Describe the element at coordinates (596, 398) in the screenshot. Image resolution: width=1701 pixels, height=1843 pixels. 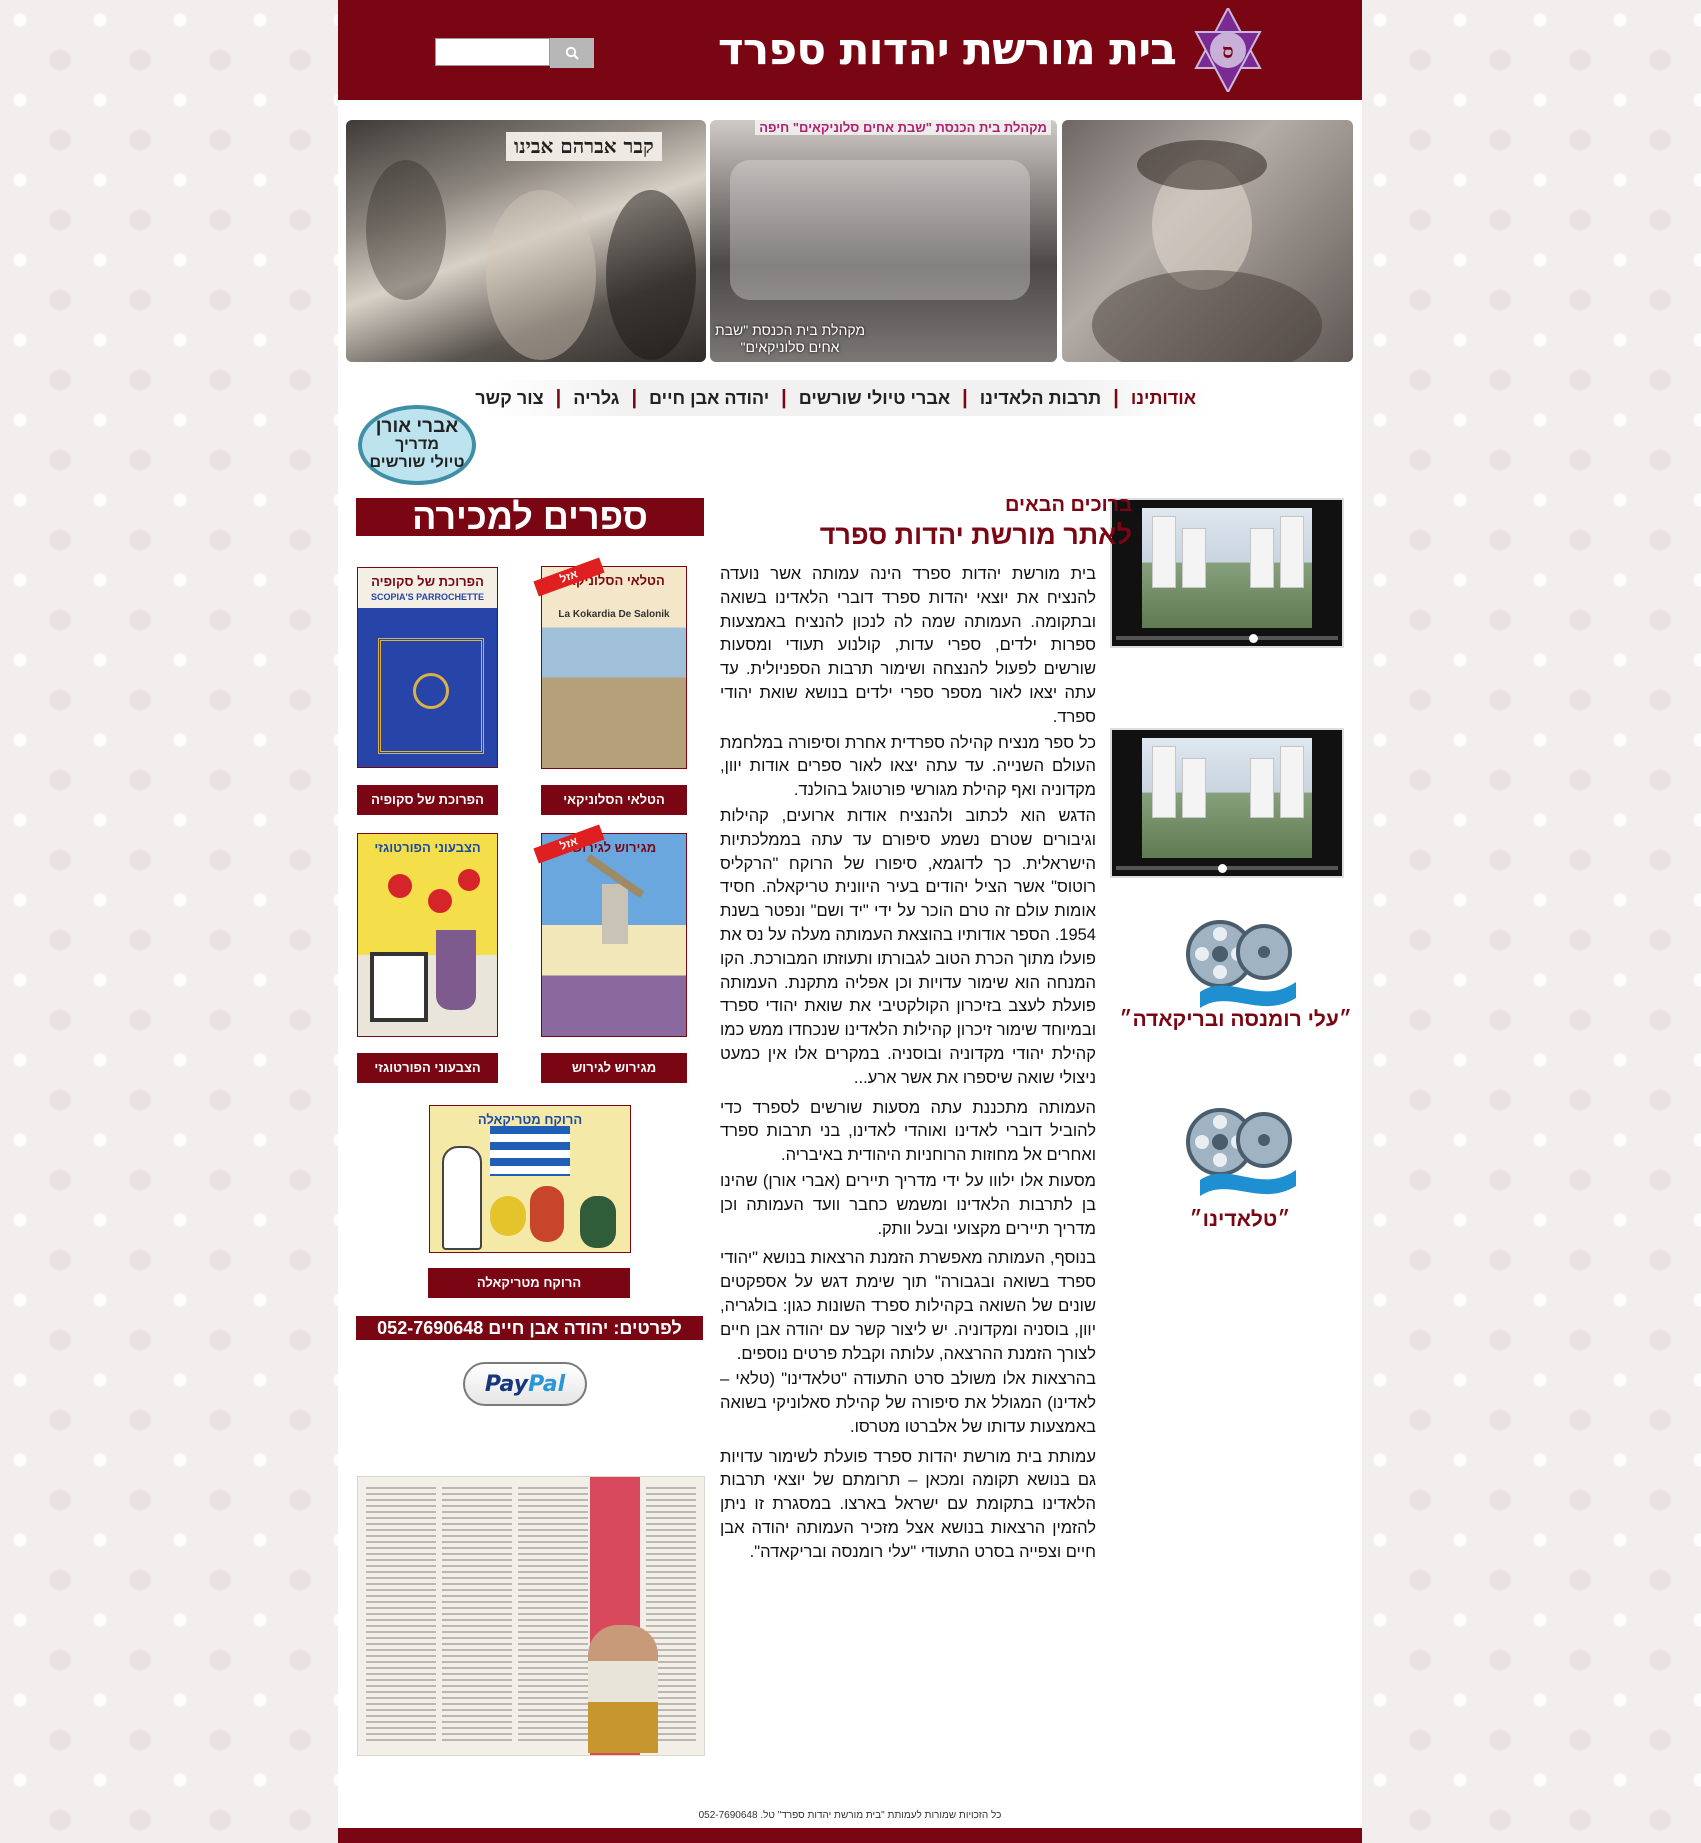
I see `nav-item-gallery: גלריה` at that location.